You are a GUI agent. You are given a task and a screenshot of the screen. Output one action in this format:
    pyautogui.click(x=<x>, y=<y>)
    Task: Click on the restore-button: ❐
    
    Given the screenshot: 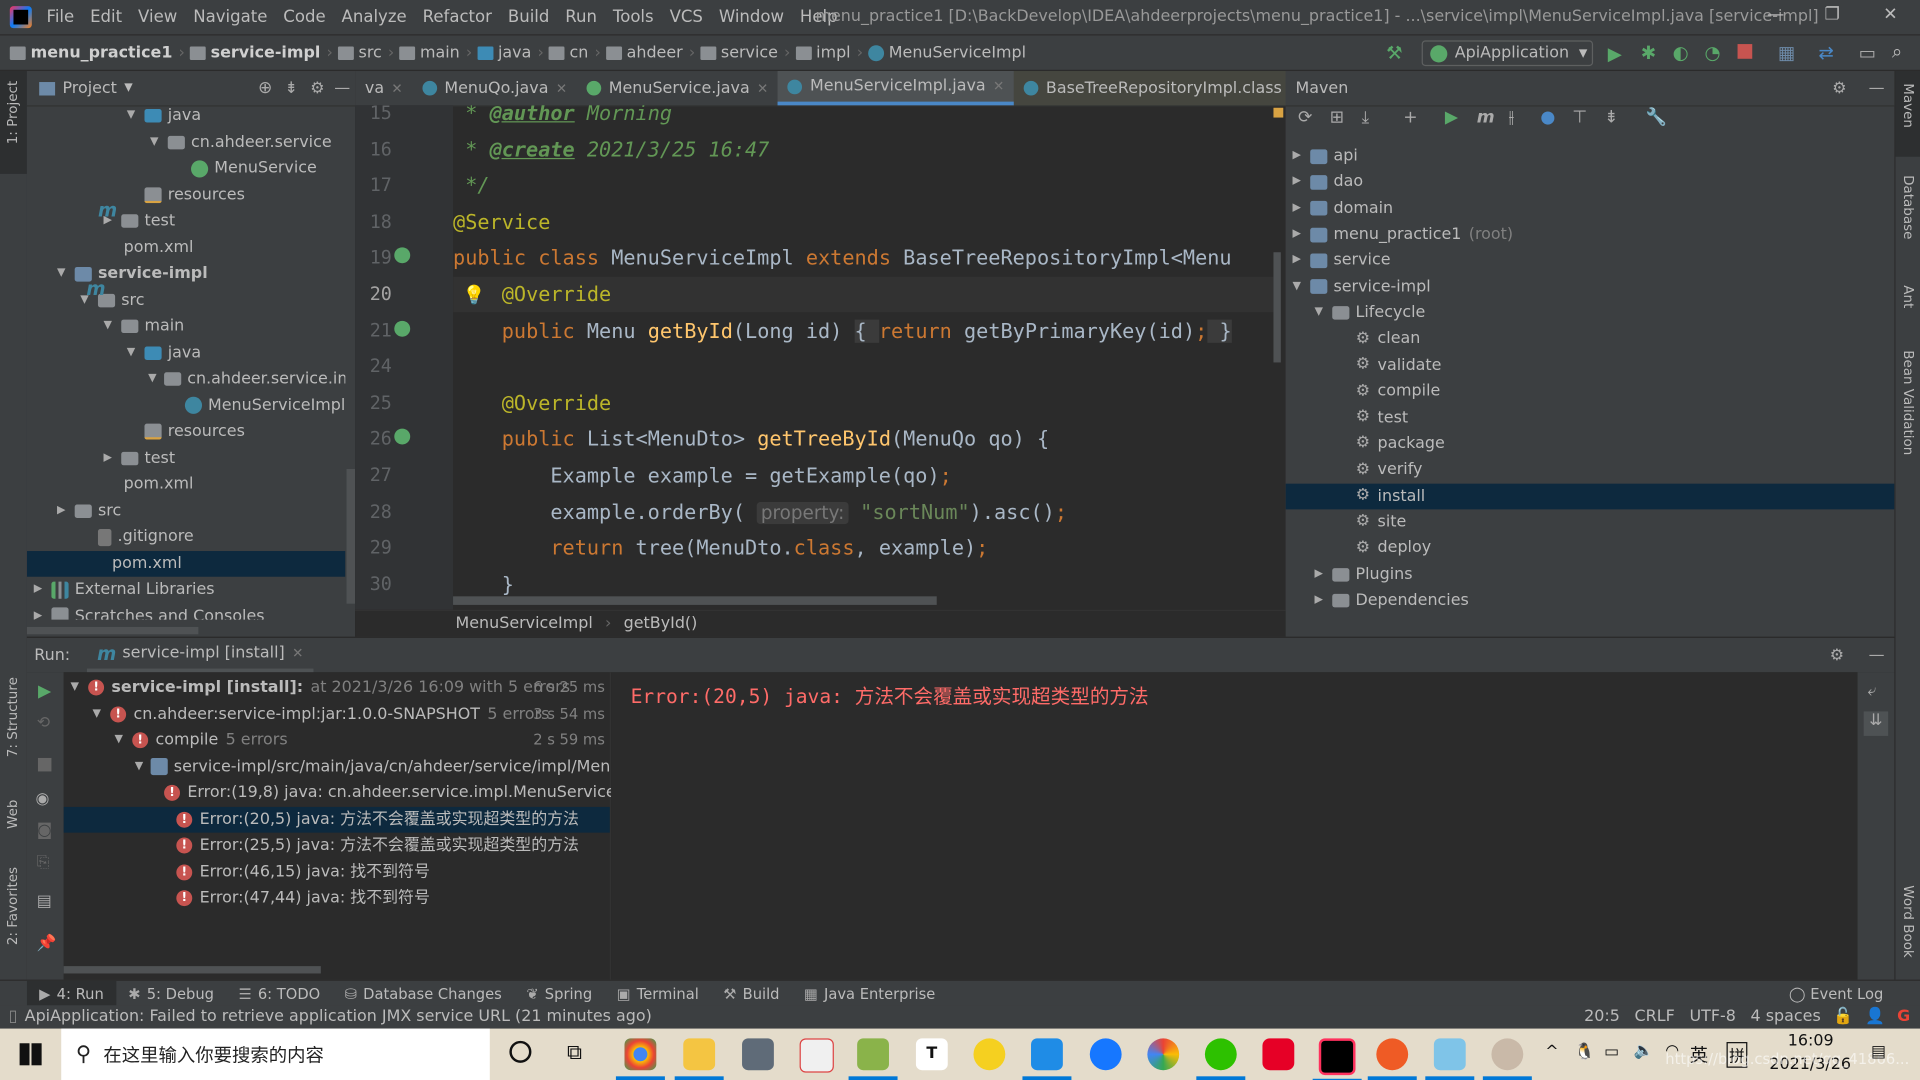 What is the action you would take?
    pyautogui.click(x=1831, y=15)
    